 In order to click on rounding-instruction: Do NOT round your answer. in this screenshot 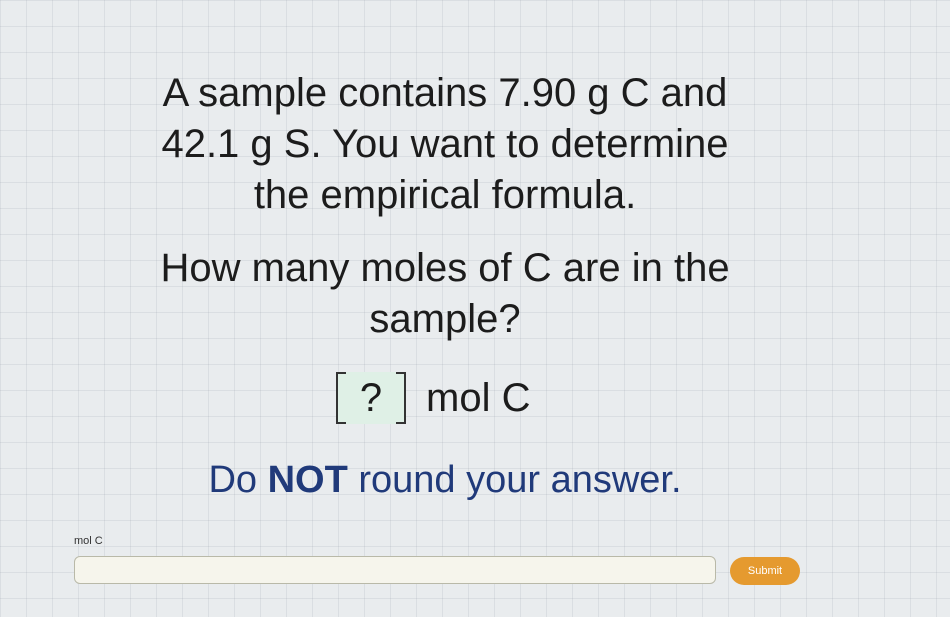, I will do `click(445, 480)`.